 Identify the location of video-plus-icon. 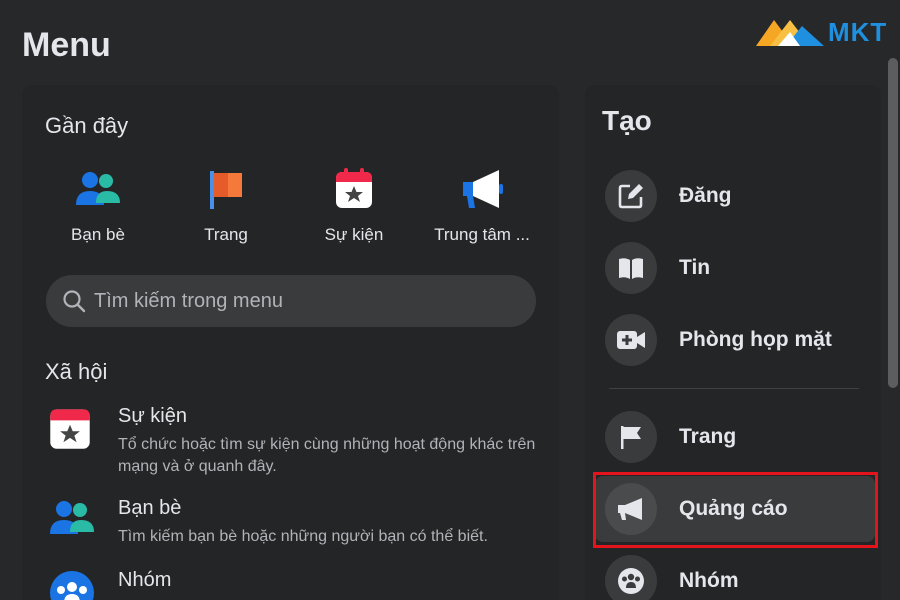
(631, 340).